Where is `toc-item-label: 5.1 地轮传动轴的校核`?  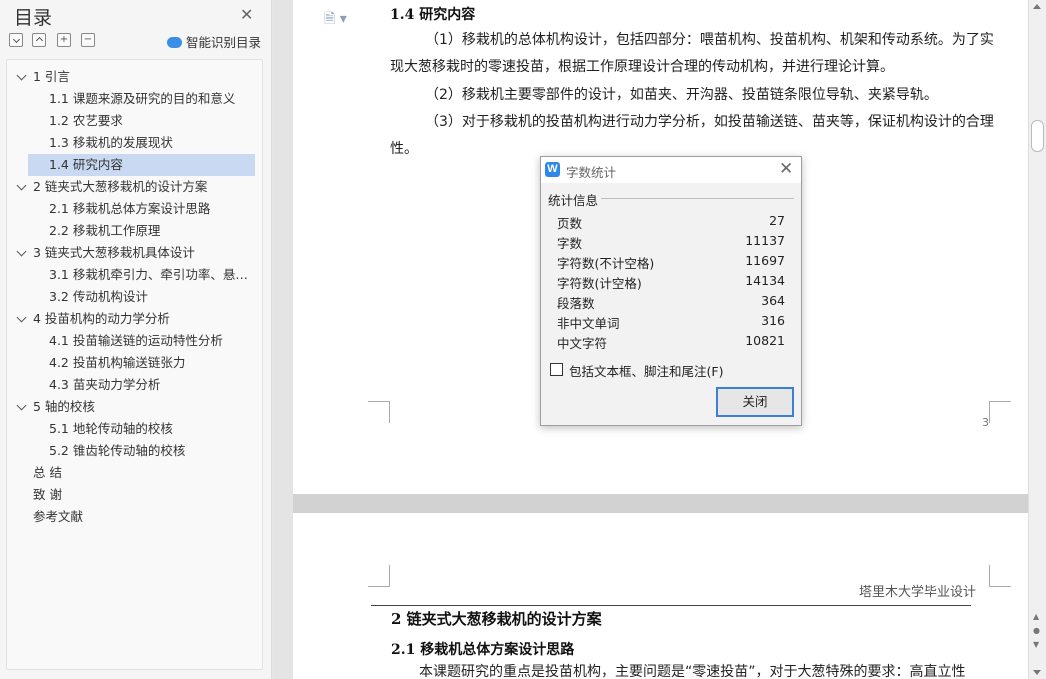
toc-item-label: 5.1 地轮传动轴的校核 is located at coordinates (111, 428).